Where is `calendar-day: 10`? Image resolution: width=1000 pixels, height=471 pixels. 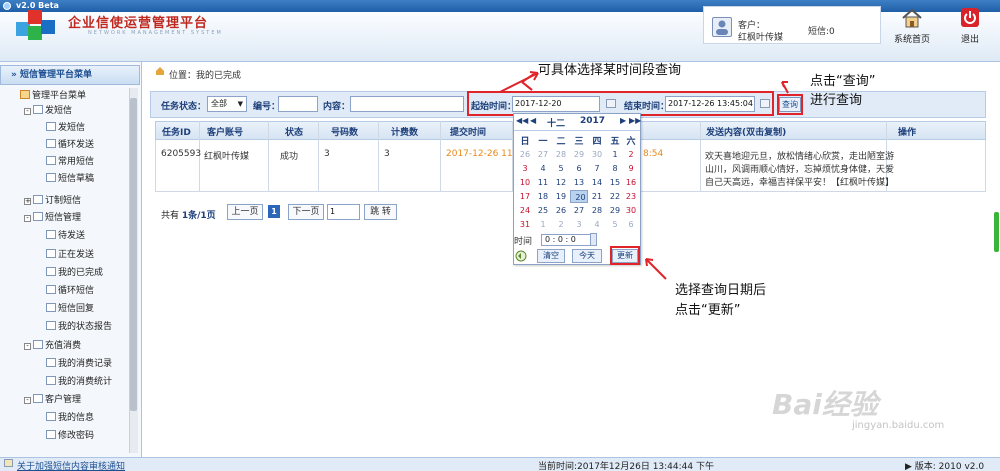 calendar-day: 10 is located at coordinates (525, 182).